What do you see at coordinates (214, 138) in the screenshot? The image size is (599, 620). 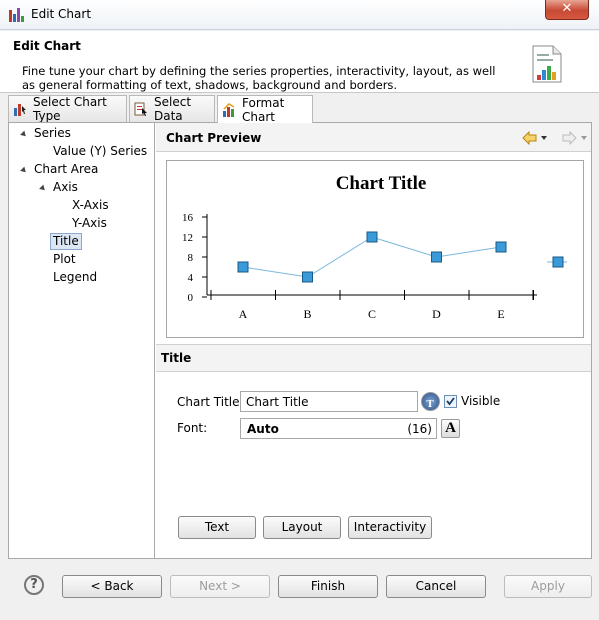 I see `chart-preview-title: Chart Preview` at bounding box center [214, 138].